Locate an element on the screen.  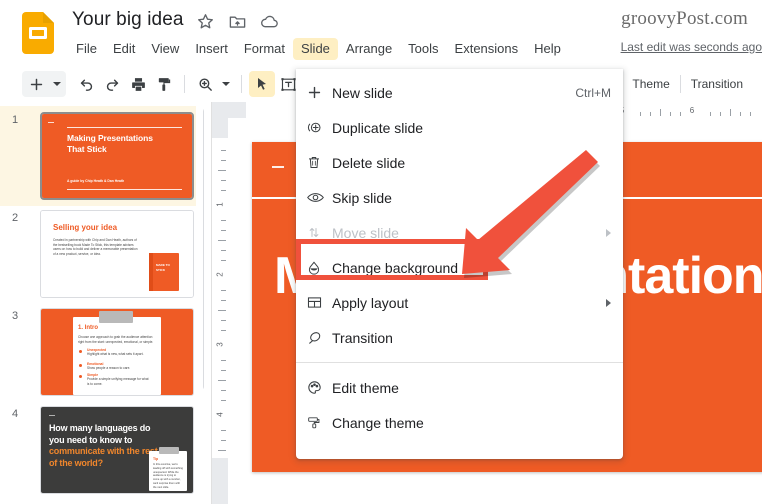
paint-format-button is located at coordinates (164, 84).